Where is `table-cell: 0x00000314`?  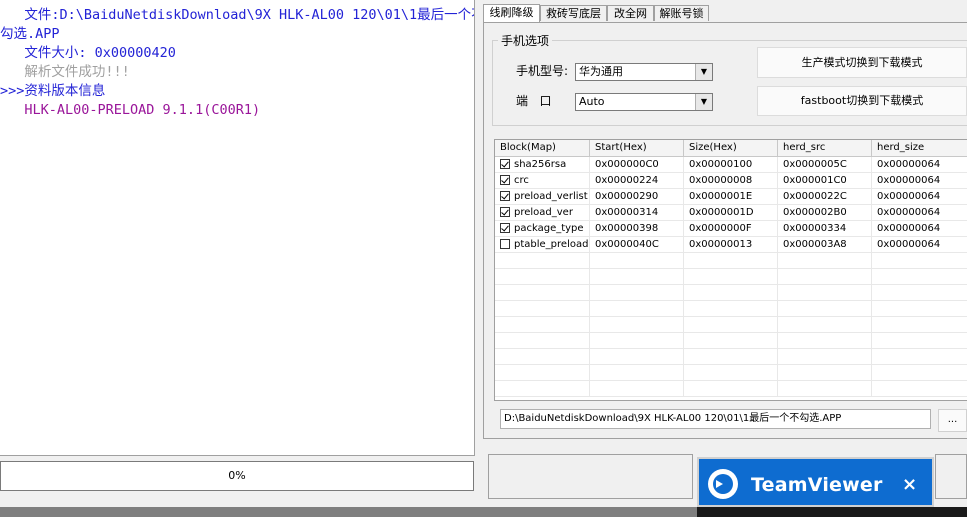
table-cell: 0x00000314 is located at coordinates (637, 213).